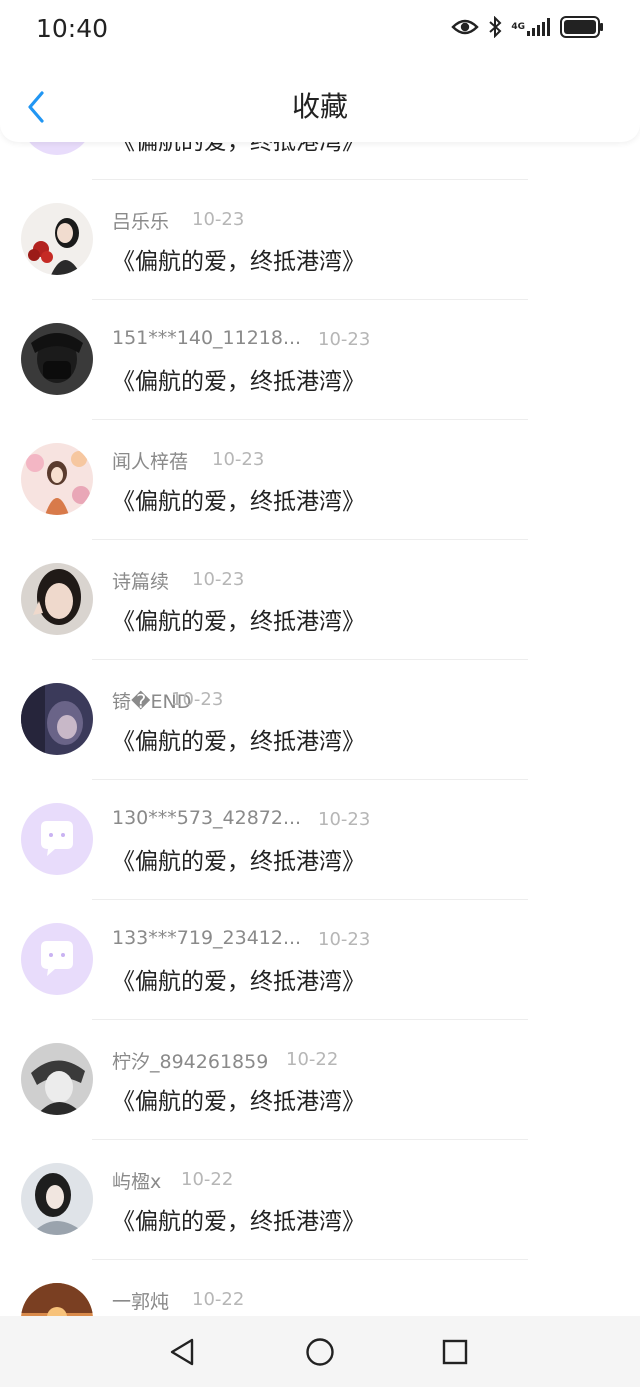 This screenshot has width=640, height=1387. I want to click on list-item: 锜�END 10-23 《偏航的爱，终抵港湾》, so click(320, 720).